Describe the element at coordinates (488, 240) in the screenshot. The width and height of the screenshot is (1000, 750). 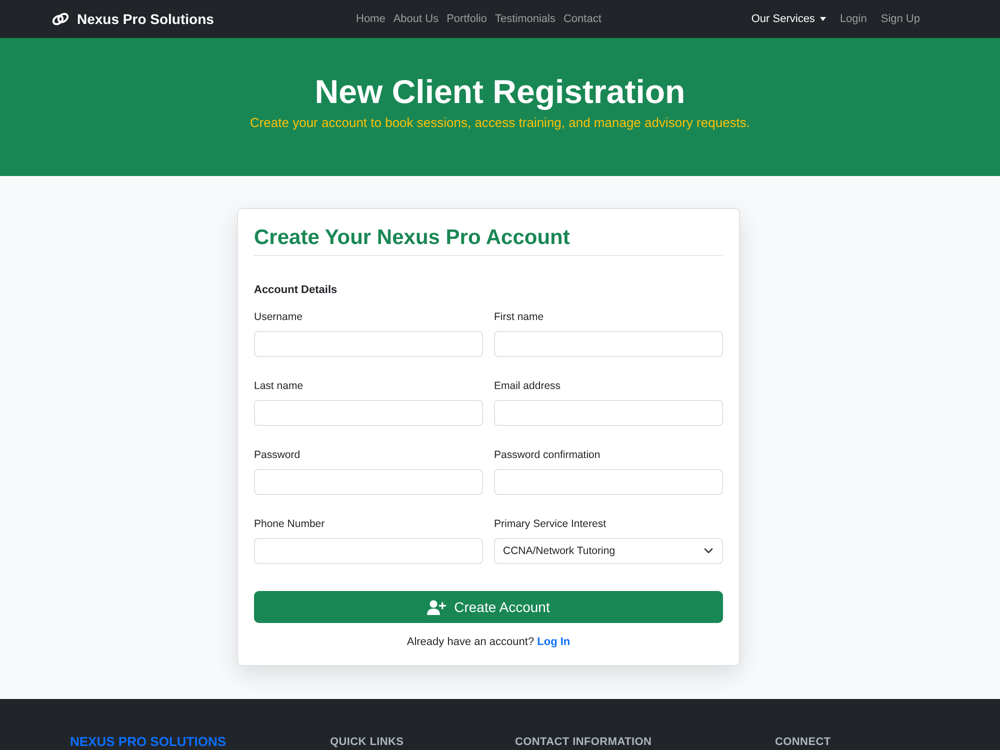
I see `card-title: Create Your Nexus Pro Account` at that location.